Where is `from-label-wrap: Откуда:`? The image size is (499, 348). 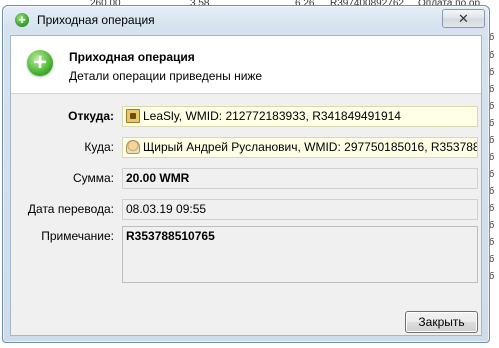 from-label-wrap: Откуда: is located at coordinates (62, 119).